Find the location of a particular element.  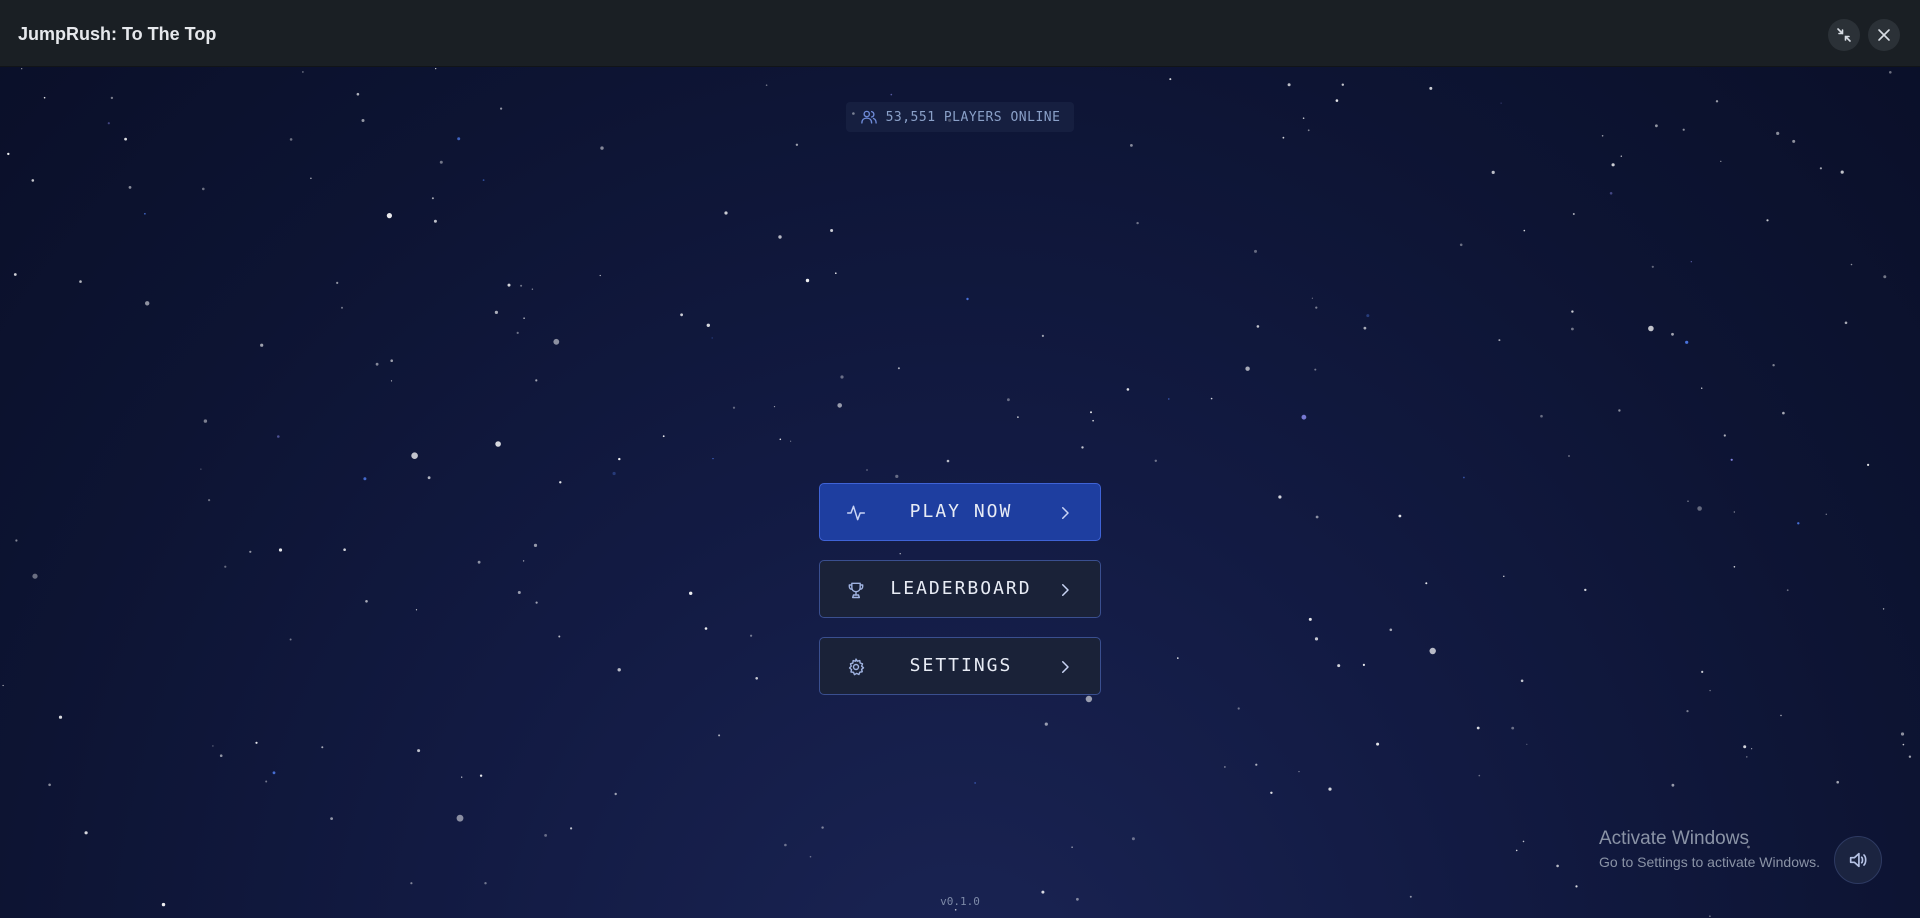

settings-button: SETTINGS is located at coordinates (960, 666).